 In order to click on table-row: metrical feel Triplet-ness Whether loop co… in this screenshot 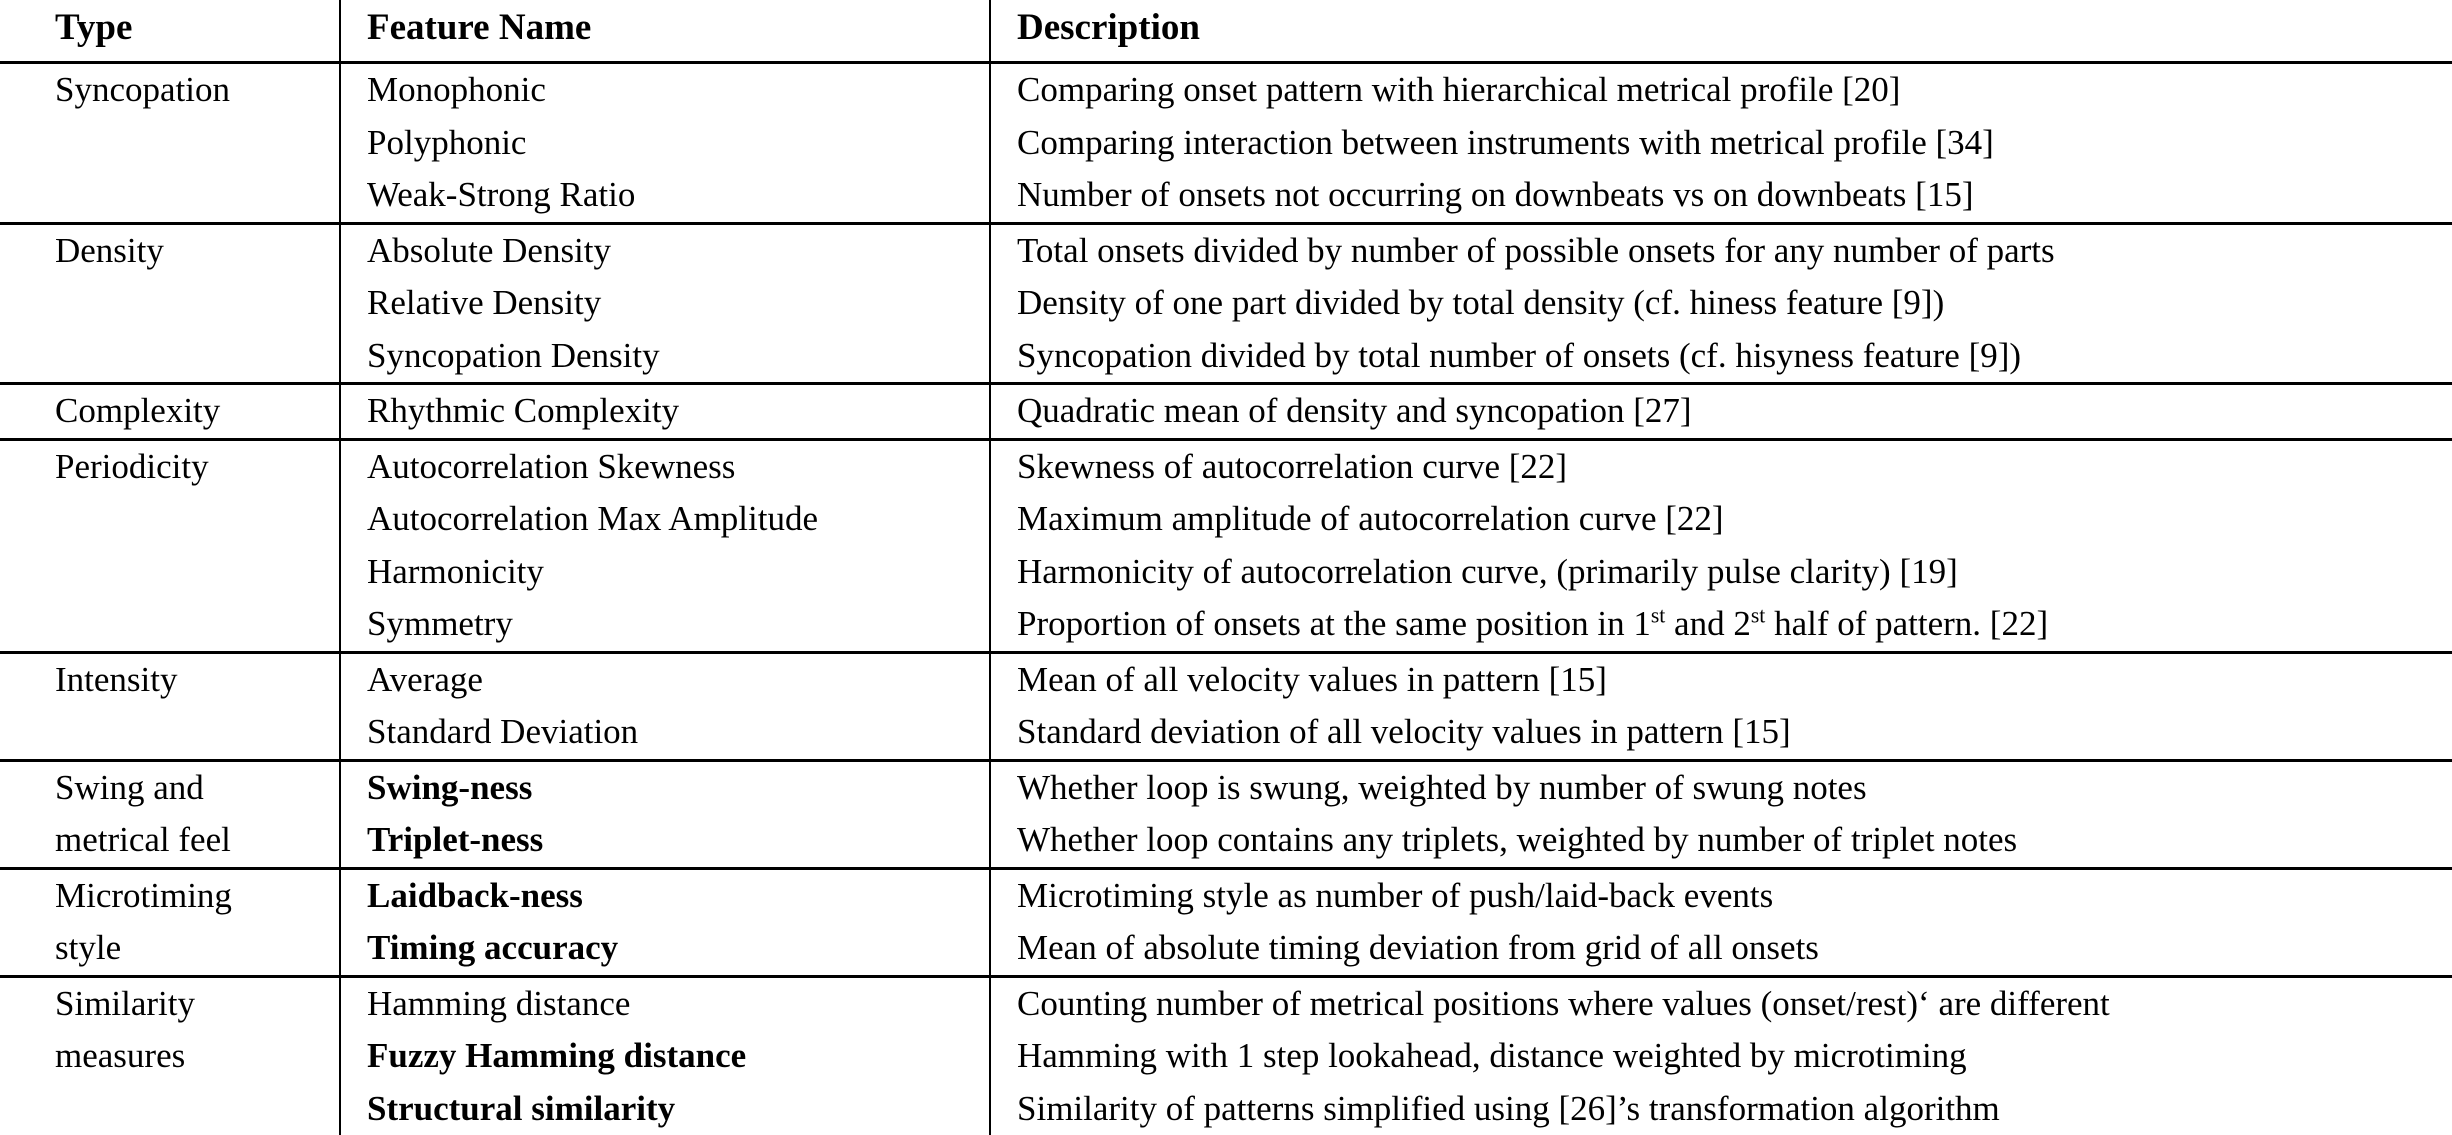, I will do `click(1226, 841)`.